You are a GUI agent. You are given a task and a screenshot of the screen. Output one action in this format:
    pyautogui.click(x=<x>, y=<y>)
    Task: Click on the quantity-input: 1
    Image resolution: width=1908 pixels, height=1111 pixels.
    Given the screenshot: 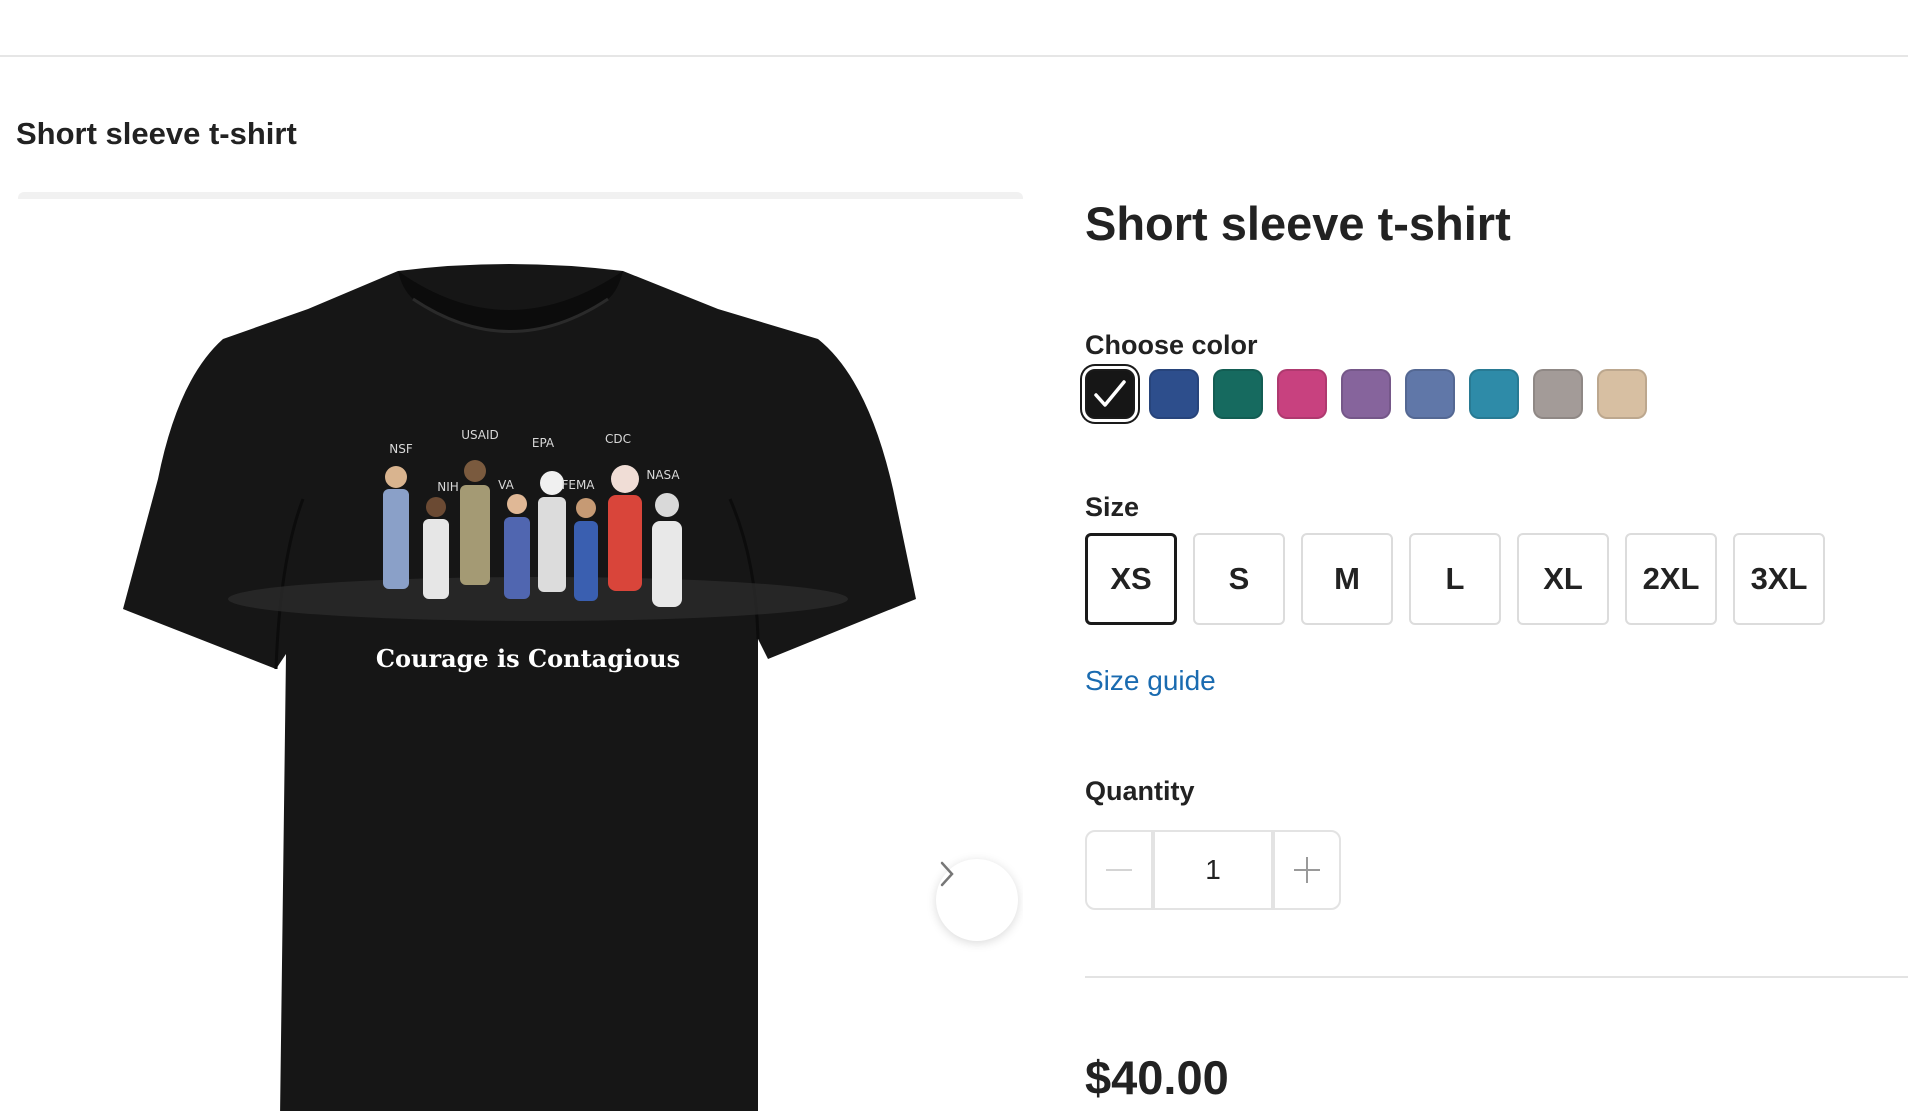 What is the action you would take?
    pyautogui.click(x=1213, y=870)
    